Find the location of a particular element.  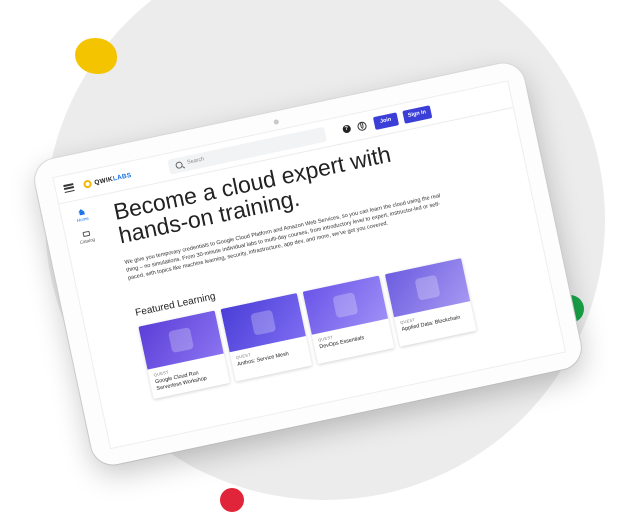

home-icon-body is located at coordinates (81, 213).